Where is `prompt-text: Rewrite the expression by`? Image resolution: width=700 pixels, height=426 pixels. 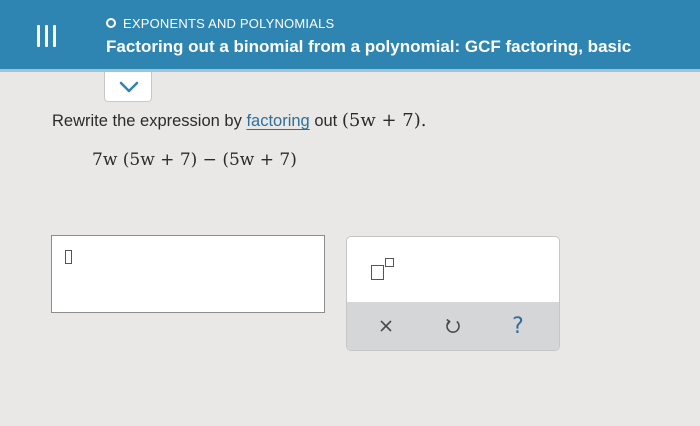
prompt-text: Rewrite the expression by is located at coordinates (149, 121).